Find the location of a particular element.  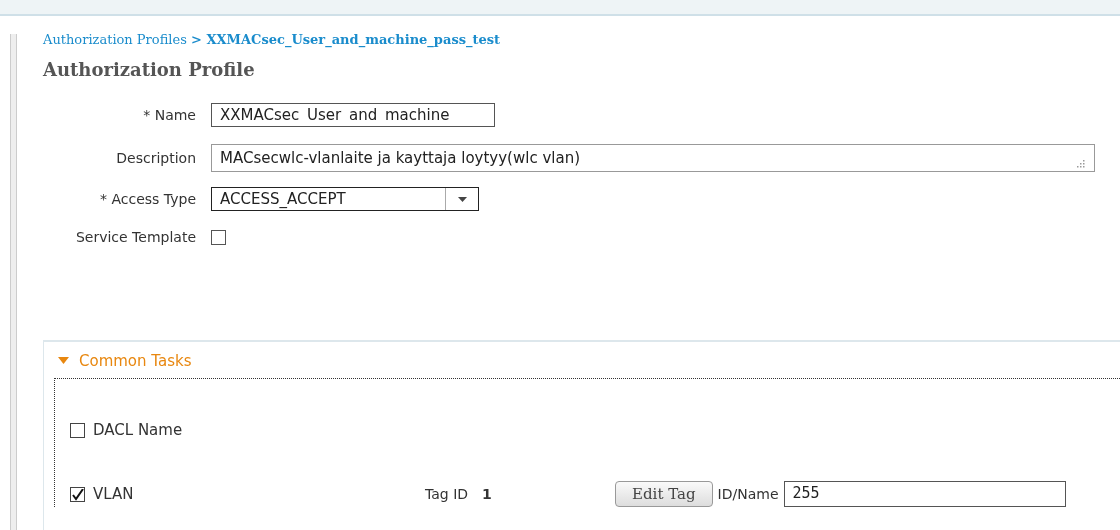

field-label: * Name is located at coordinates (169, 115).